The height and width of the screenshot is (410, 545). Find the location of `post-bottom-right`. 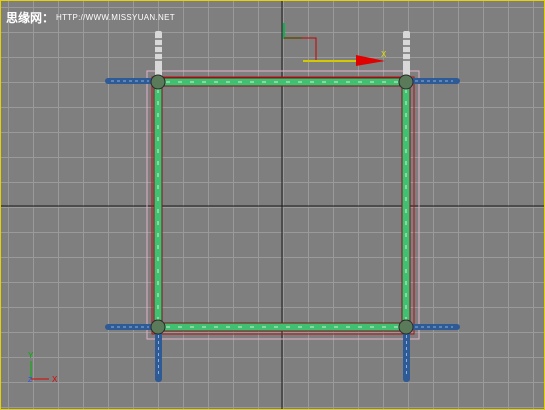

post-bottom-right is located at coordinates (406, 356).